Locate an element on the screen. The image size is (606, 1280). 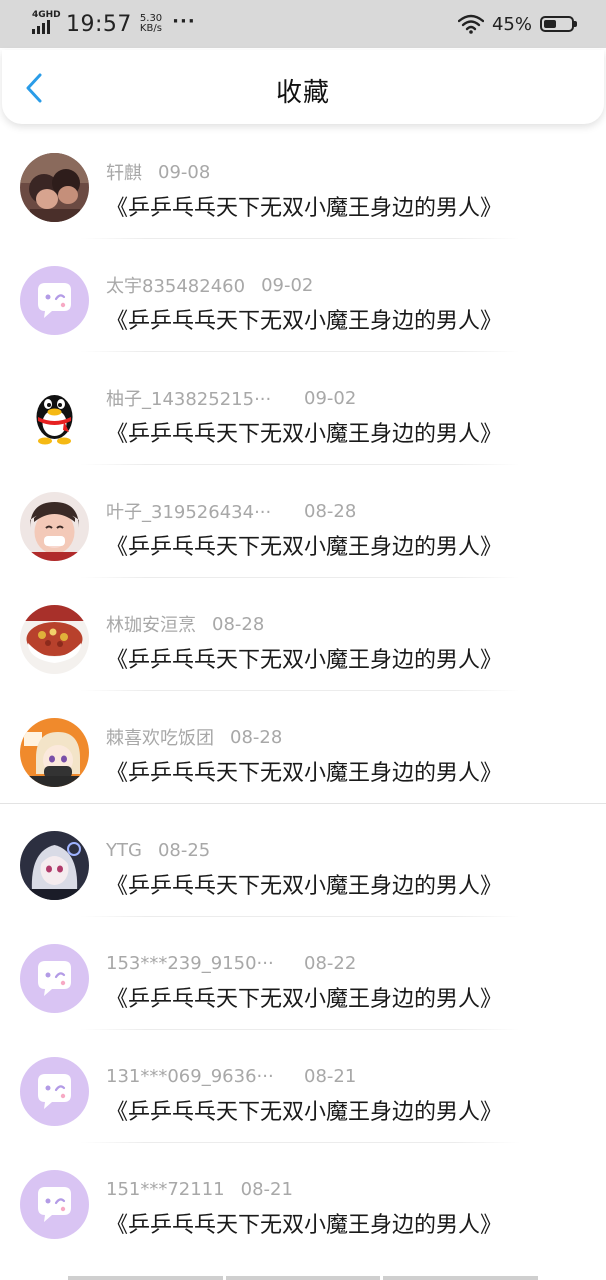
favorite-item: 153***239_9150··· 08-22 《乒乒乓乓天下无双小魔王身边的男人》 is located at coordinates (303, 973).